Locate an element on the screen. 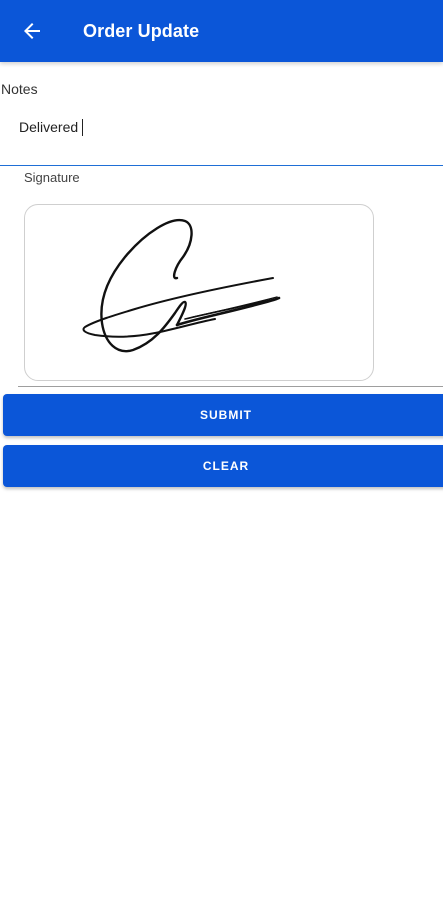 The image size is (443, 900). notes-input-value: Delivered is located at coordinates (51, 127).